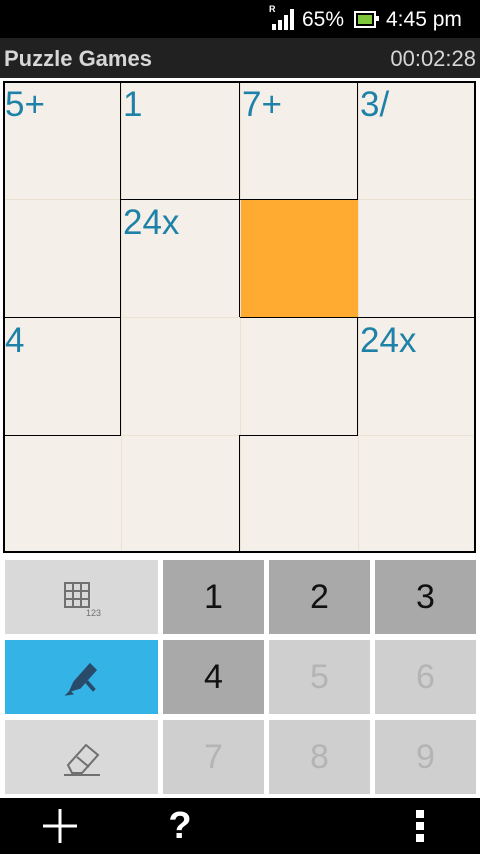  I want to click on grid-cell: 7+, so click(299, 140).